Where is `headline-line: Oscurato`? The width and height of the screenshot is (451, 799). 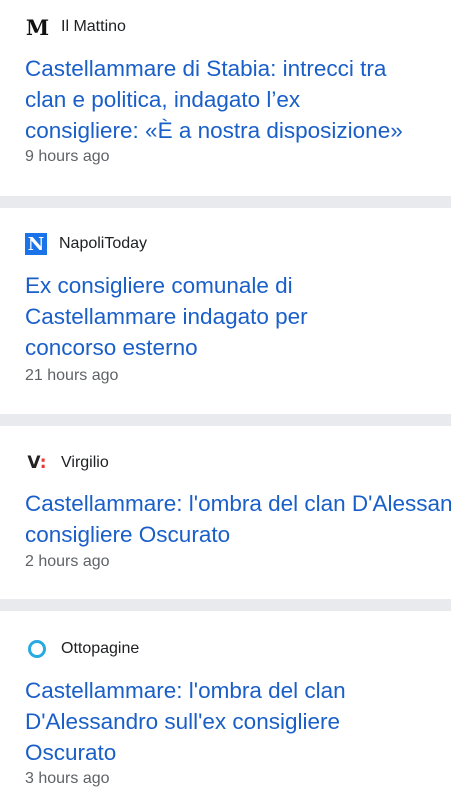 headline-line: Oscurato is located at coordinates (70, 752).